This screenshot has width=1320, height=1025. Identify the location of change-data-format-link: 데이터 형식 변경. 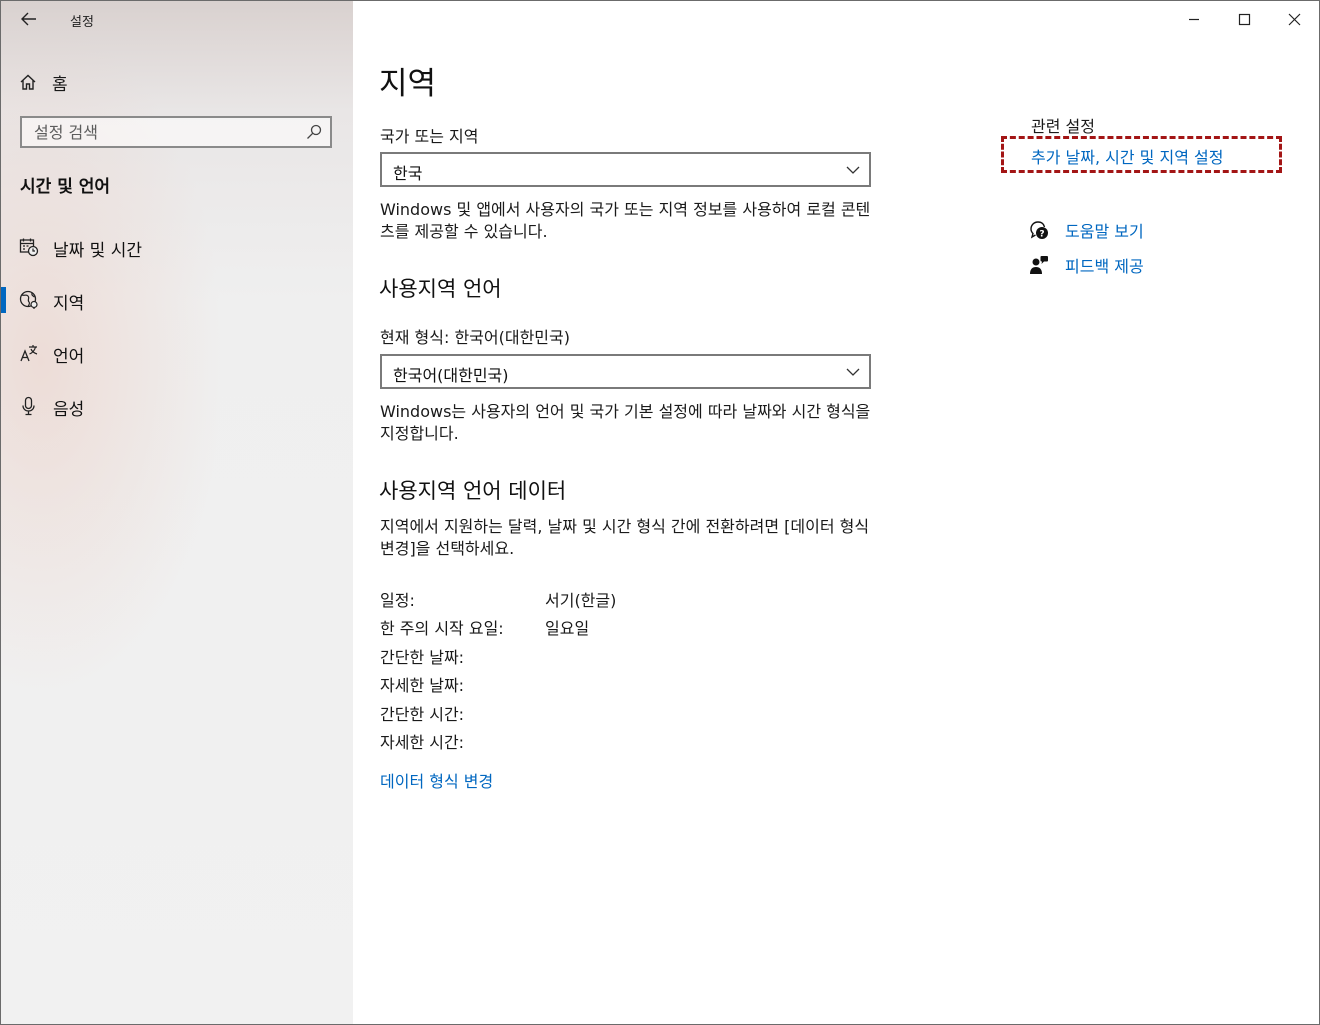
(436, 780).